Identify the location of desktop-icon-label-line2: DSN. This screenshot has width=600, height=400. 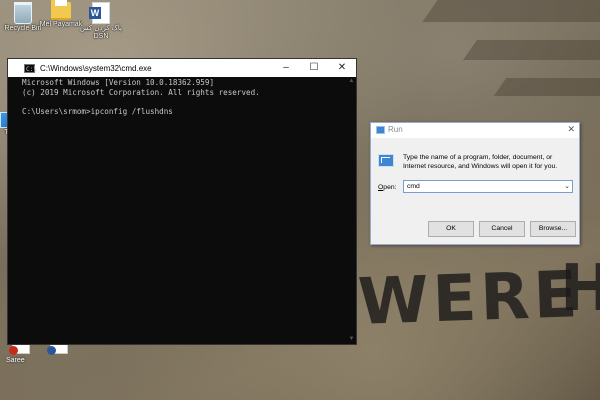
(101, 36).